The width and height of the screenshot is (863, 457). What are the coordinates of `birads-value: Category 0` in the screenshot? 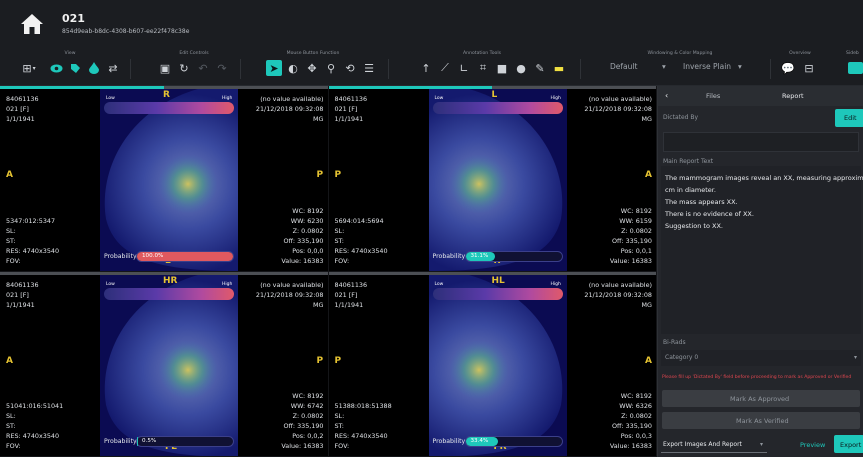 It's located at (682, 357).